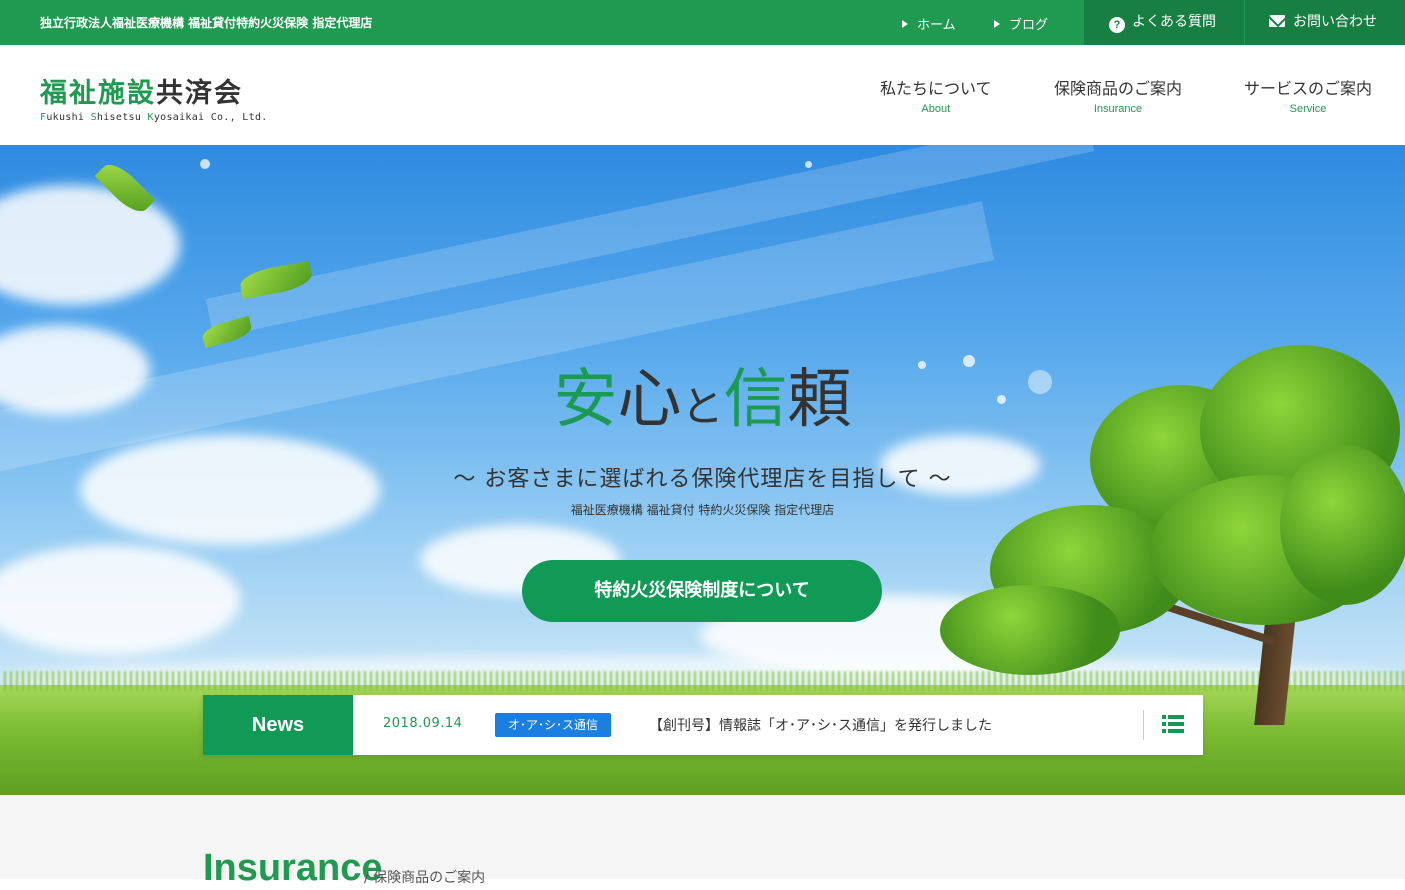 This screenshot has height=890, width=1405. I want to click on hero-title: 安心と信頼, so click(702, 394).